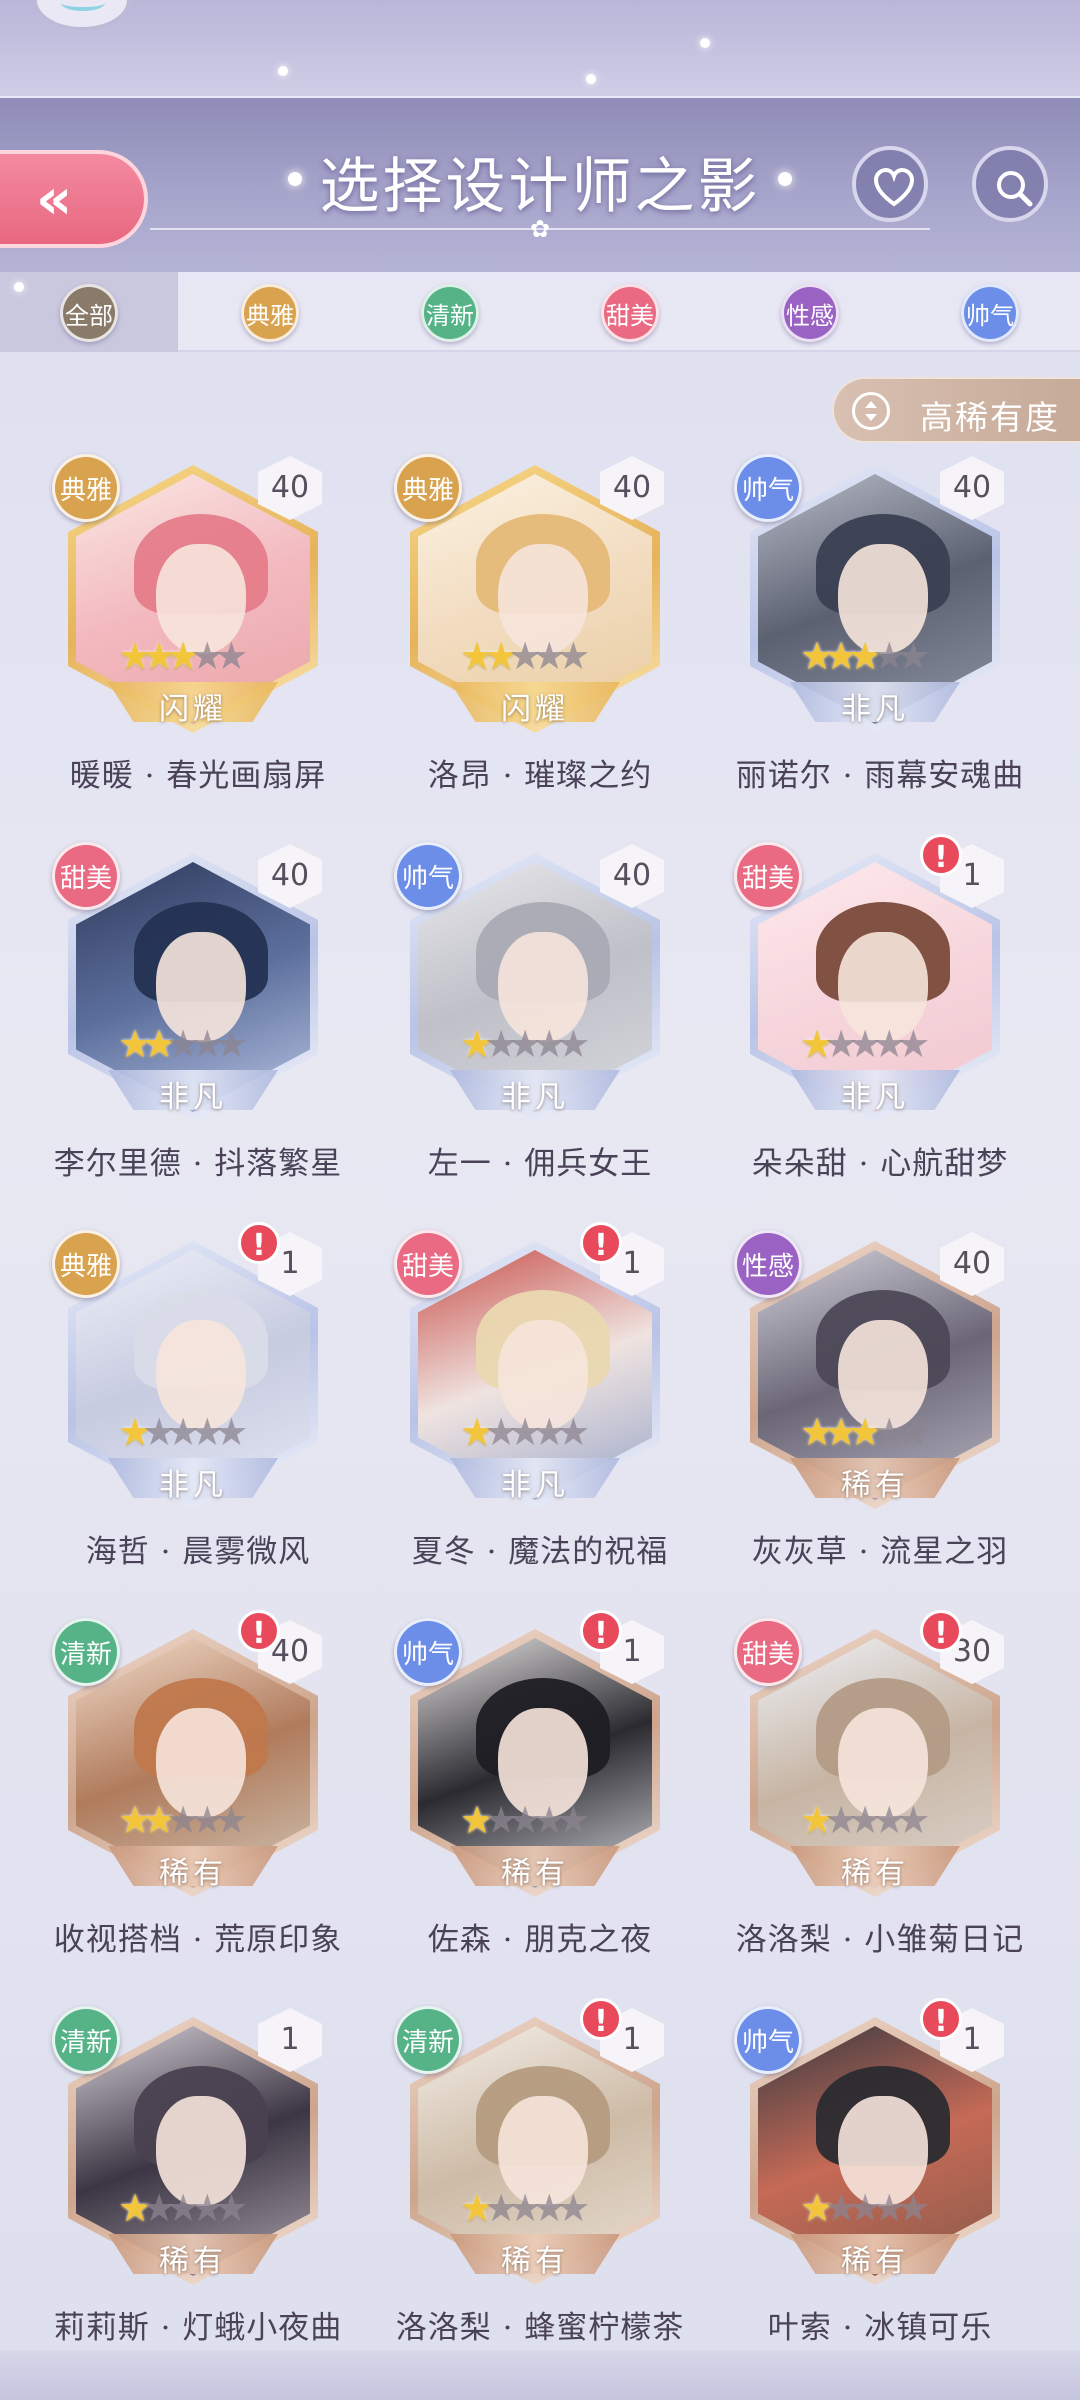 The image size is (1080, 2400). What do you see at coordinates (198, 622) in the screenshot?
I see `designer-card: ★★★★★ 闪耀 典雅 40 暖暖 · 春光画扇屏` at bounding box center [198, 622].